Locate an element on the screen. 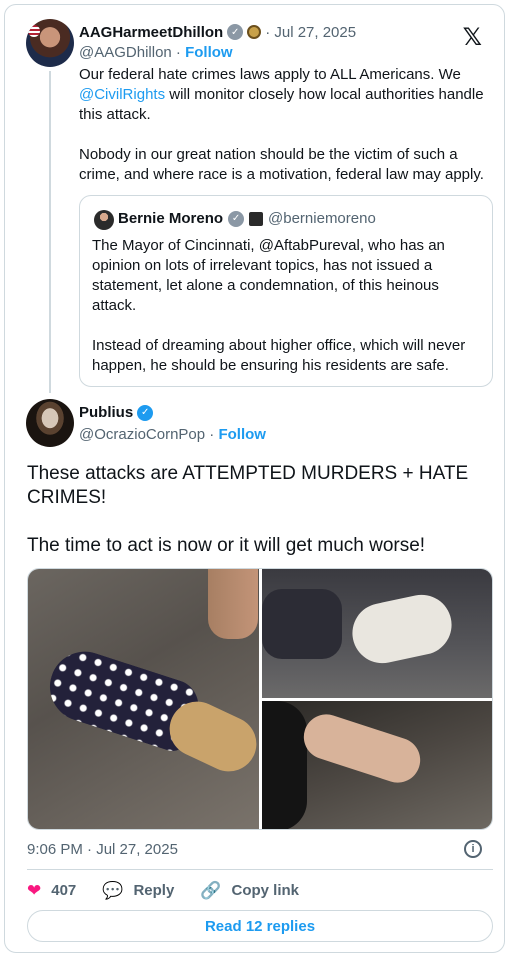 Image resolution: width=509 pixels, height=957 pixels. parent-handle: @AAGDhillon is located at coordinates (125, 52).